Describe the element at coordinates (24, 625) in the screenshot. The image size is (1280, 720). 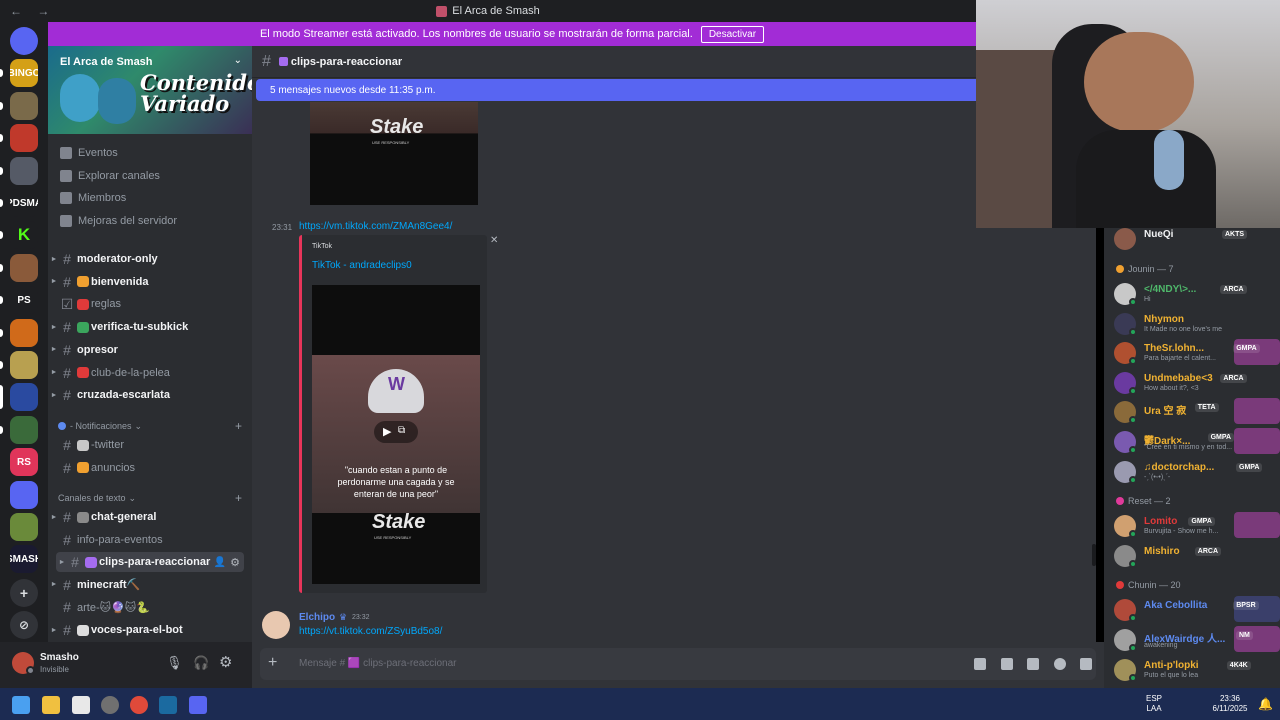
I see `discover-button: ⊘` at that location.